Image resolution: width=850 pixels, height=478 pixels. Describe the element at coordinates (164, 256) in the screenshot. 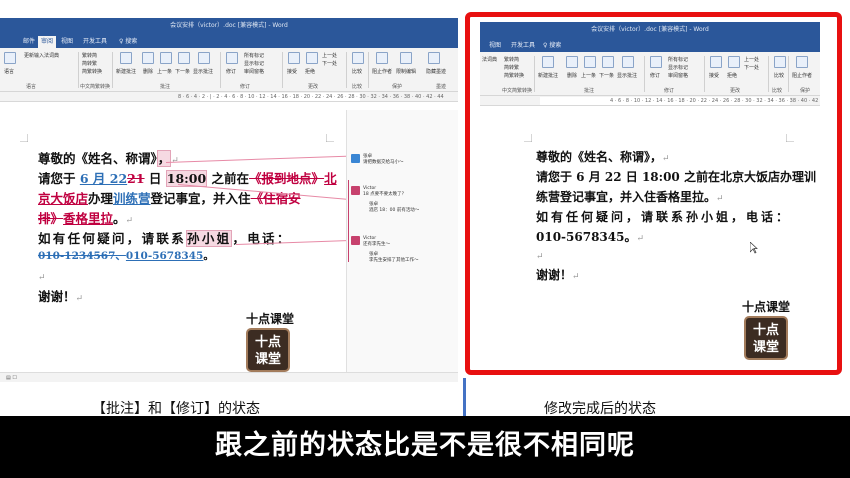

I see `inserted-text: 010-5678345` at that location.